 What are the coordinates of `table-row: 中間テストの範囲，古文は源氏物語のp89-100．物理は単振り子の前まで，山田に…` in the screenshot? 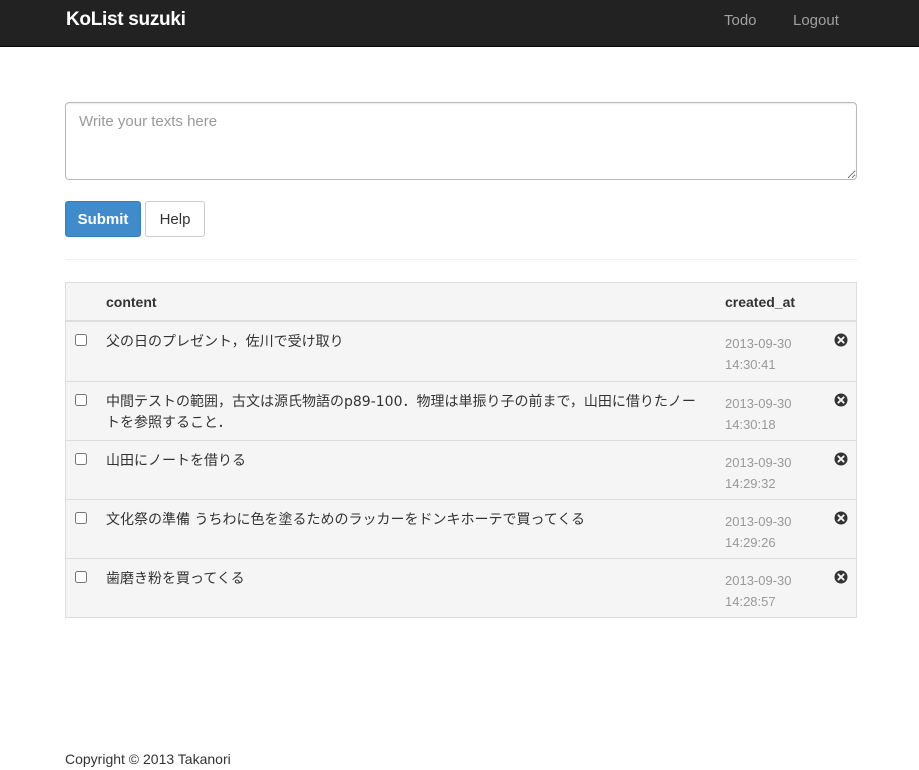 It's located at (461, 410).